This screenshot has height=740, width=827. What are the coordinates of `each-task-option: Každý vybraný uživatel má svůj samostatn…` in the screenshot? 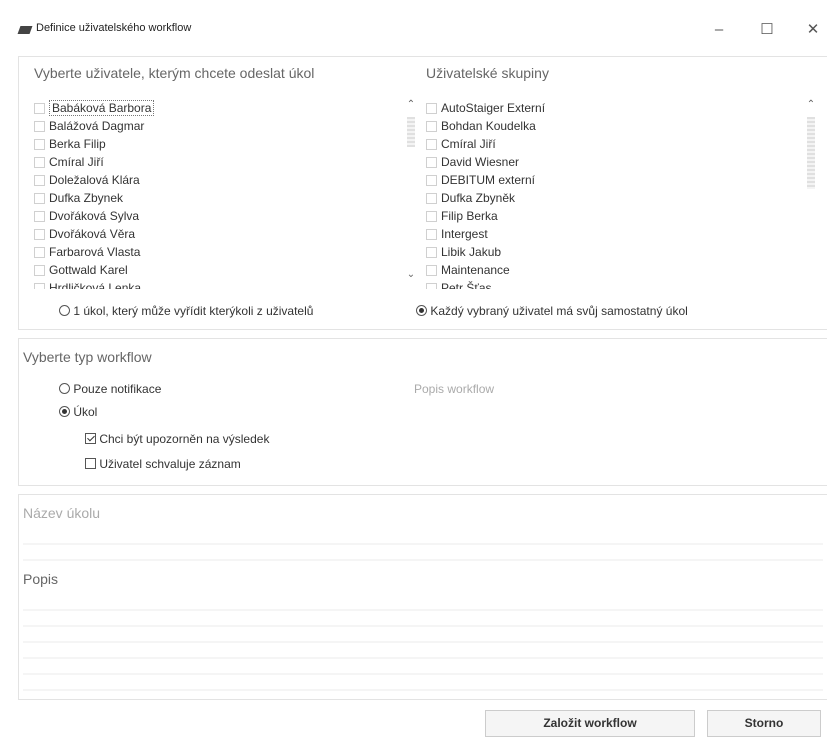 It's located at (552, 311).